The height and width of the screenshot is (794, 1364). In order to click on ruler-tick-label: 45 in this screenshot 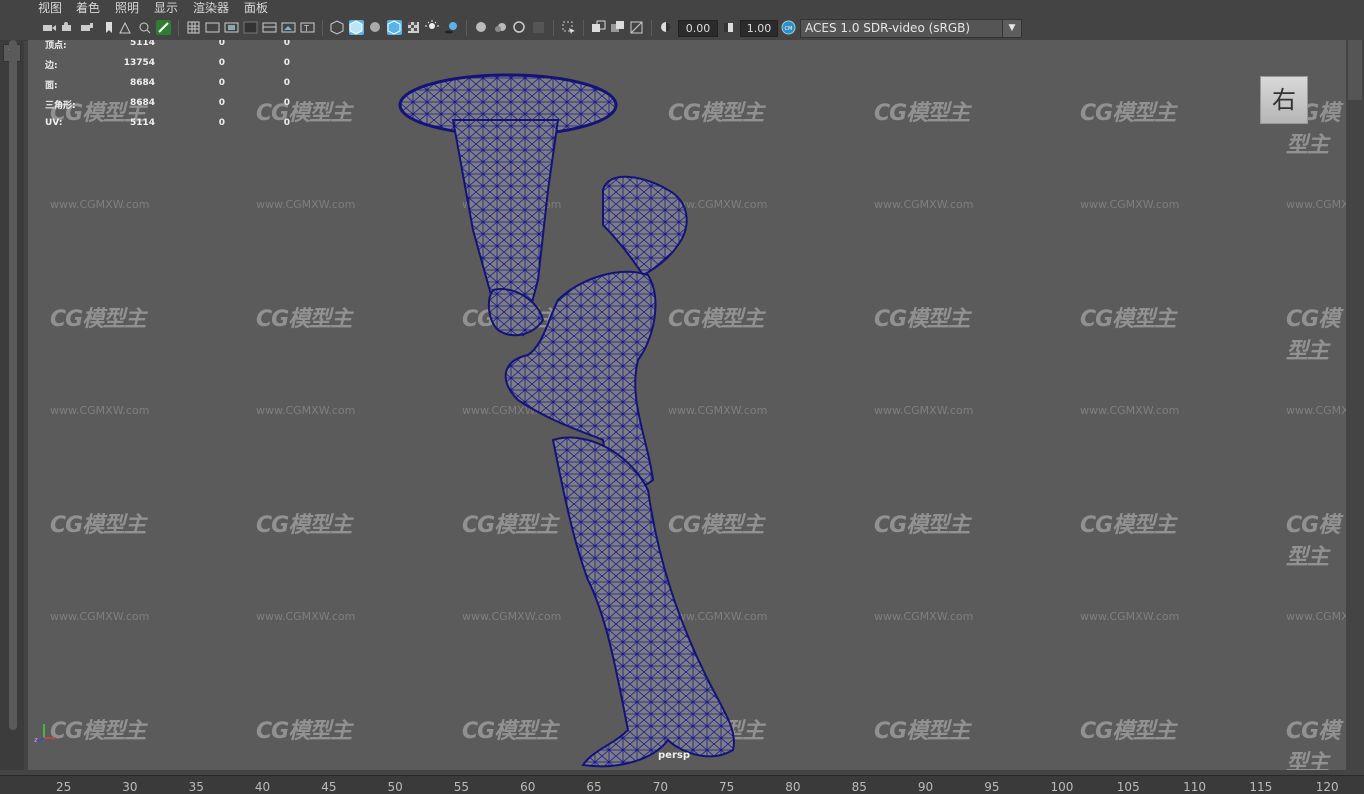, I will do `click(329, 787)`.